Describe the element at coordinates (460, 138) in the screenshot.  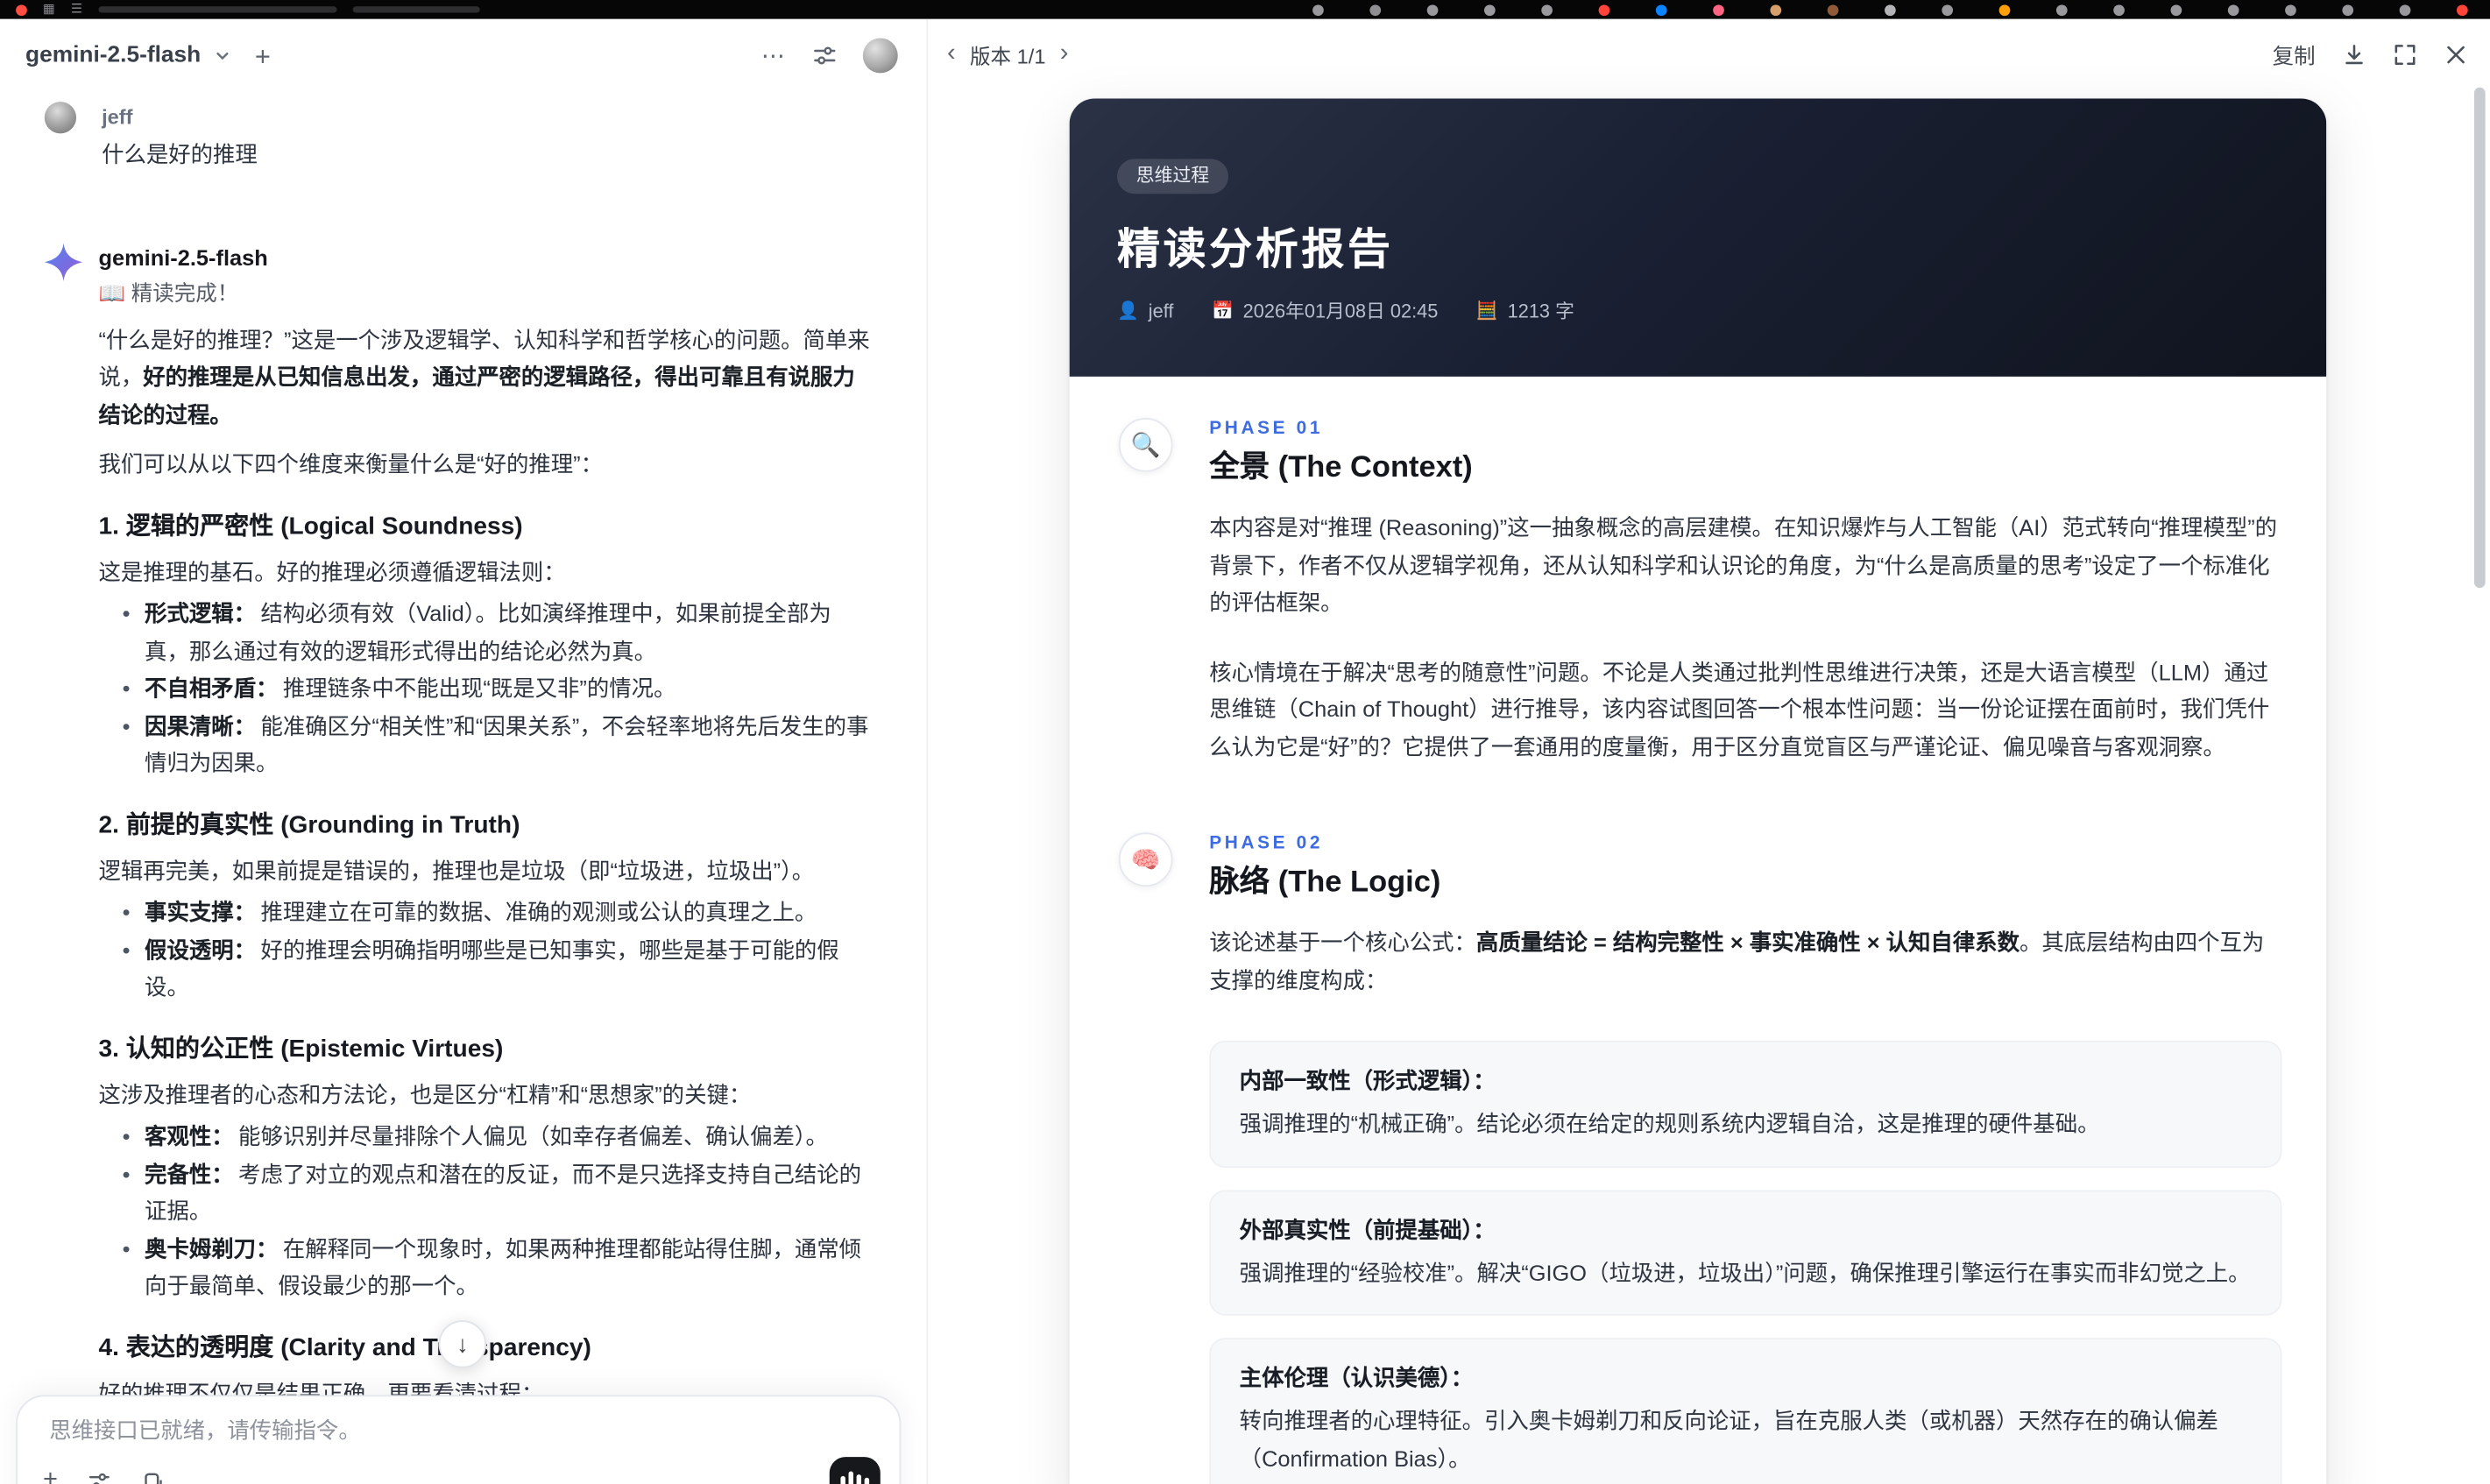
I see `user-message: jeff 什么是好的推理` at that location.